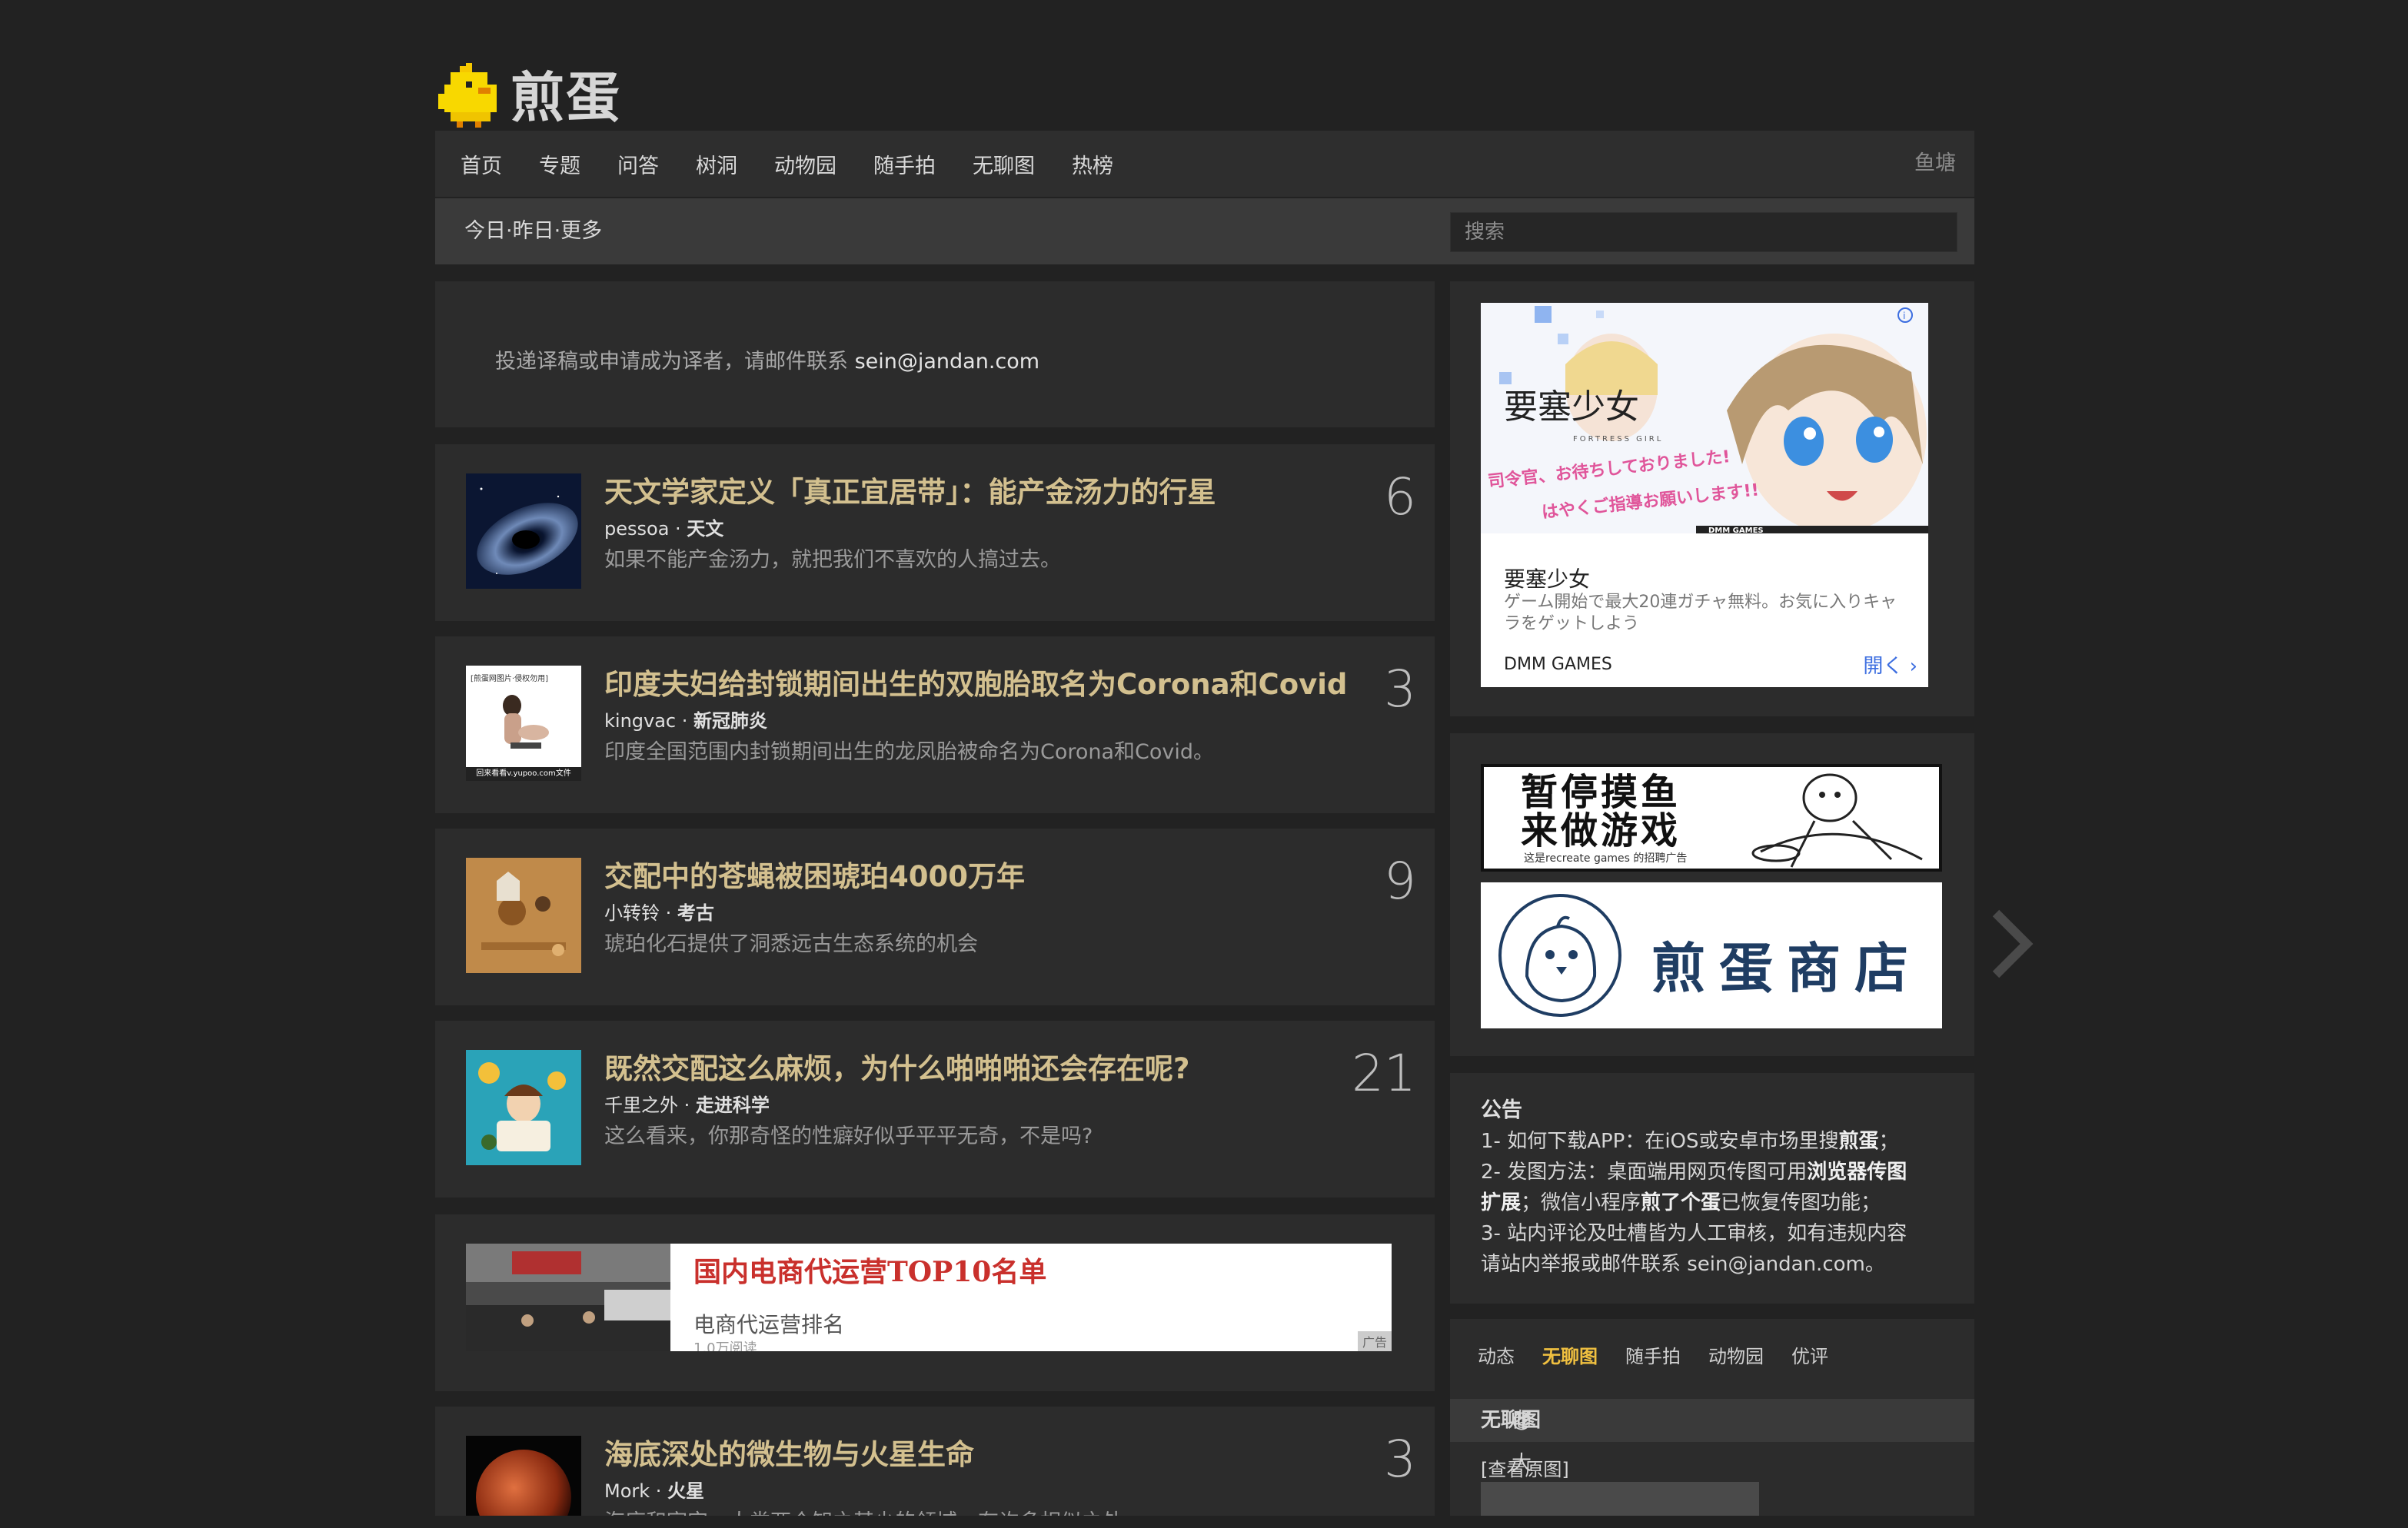 The width and height of the screenshot is (2408, 1528). What do you see at coordinates (654, 1491) in the screenshot?
I see `post-meta: Mork · 火星` at bounding box center [654, 1491].